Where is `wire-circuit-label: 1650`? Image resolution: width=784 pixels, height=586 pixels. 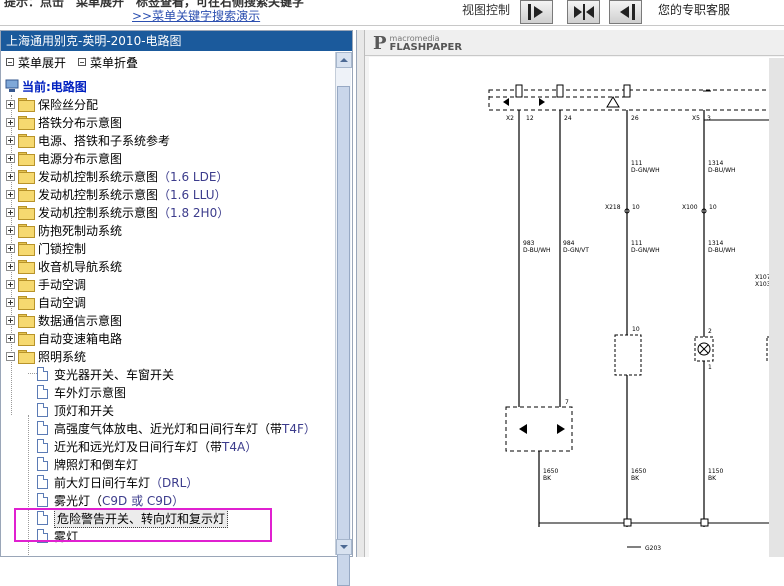
wire-circuit-label: 1650 is located at coordinates (638, 471).